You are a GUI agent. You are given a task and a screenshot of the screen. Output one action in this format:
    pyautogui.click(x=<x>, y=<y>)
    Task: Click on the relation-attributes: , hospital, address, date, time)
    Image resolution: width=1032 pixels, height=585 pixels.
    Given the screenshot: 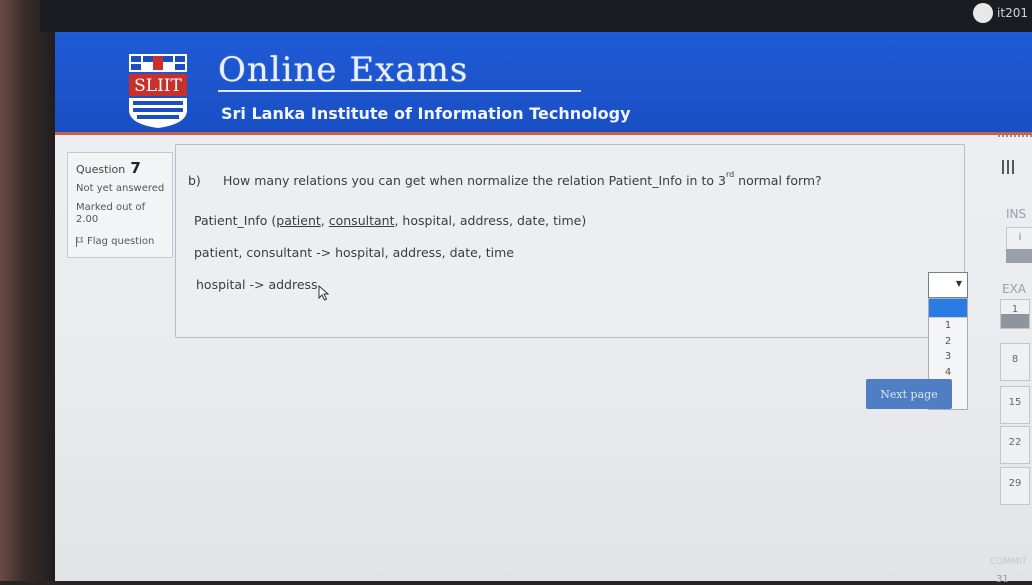 What is the action you would take?
    pyautogui.click(x=490, y=220)
    